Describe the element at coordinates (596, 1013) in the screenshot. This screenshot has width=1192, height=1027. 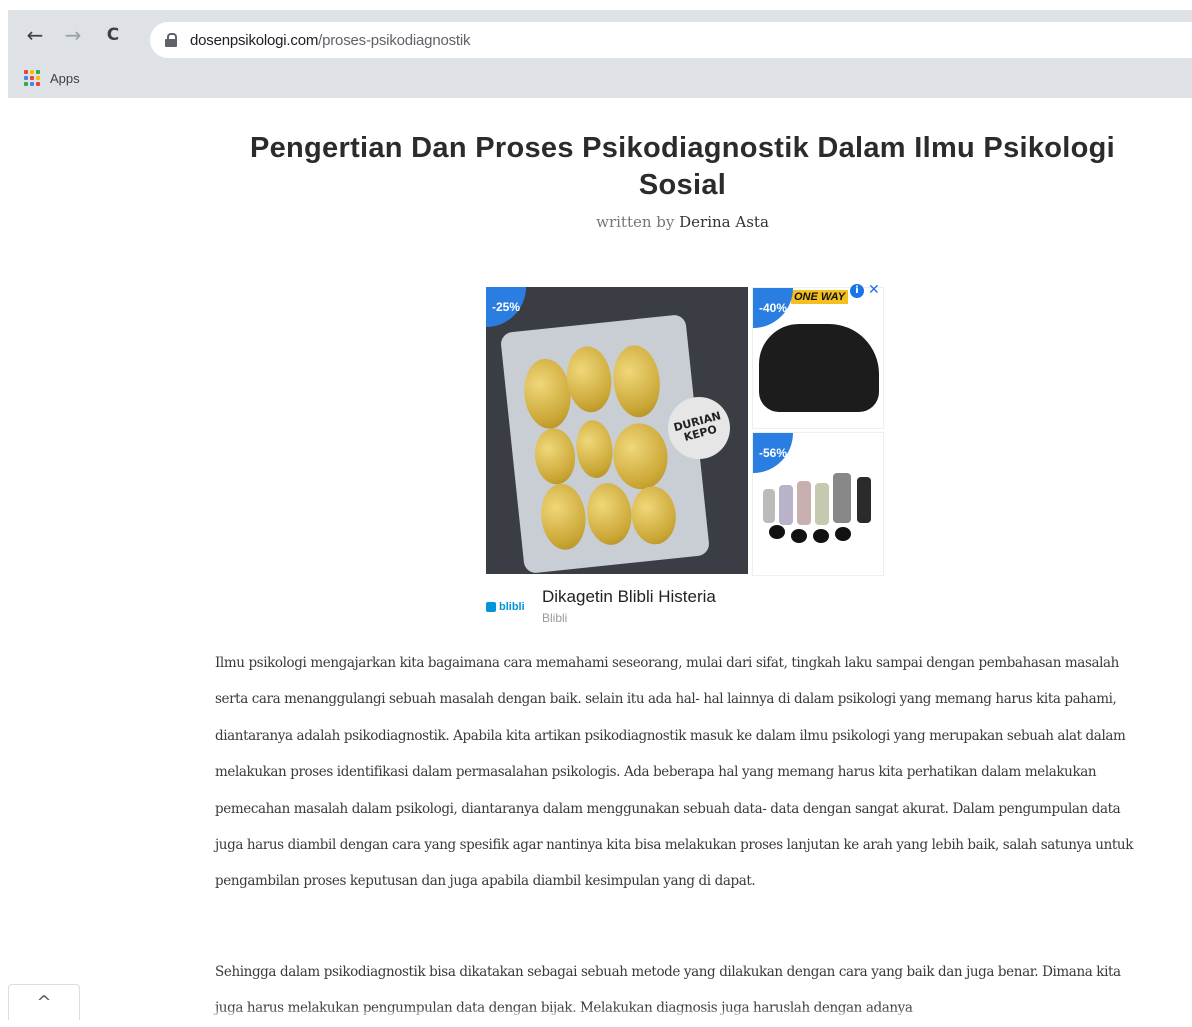
I see `page-bottom-fade` at that location.